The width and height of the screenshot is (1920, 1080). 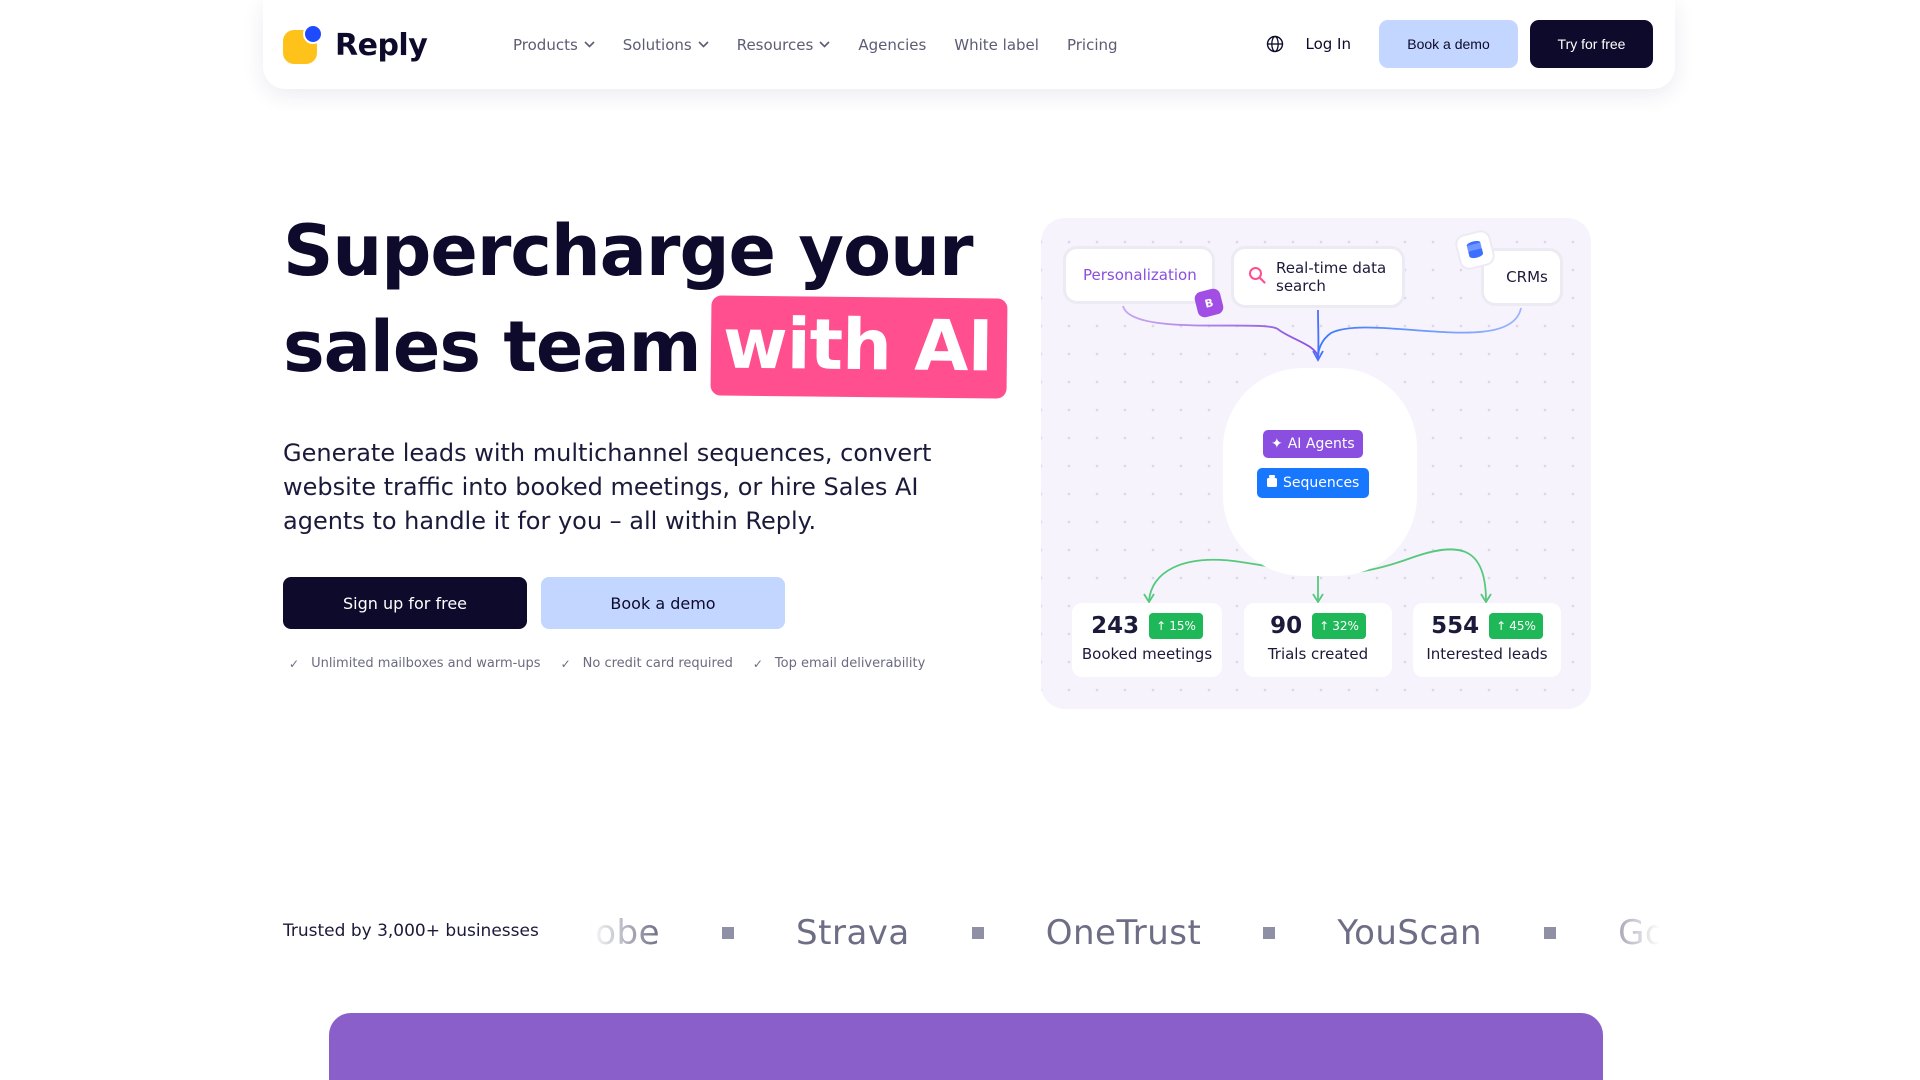 I want to click on sequences-tag: Sequences, so click(x=1313, y=483).